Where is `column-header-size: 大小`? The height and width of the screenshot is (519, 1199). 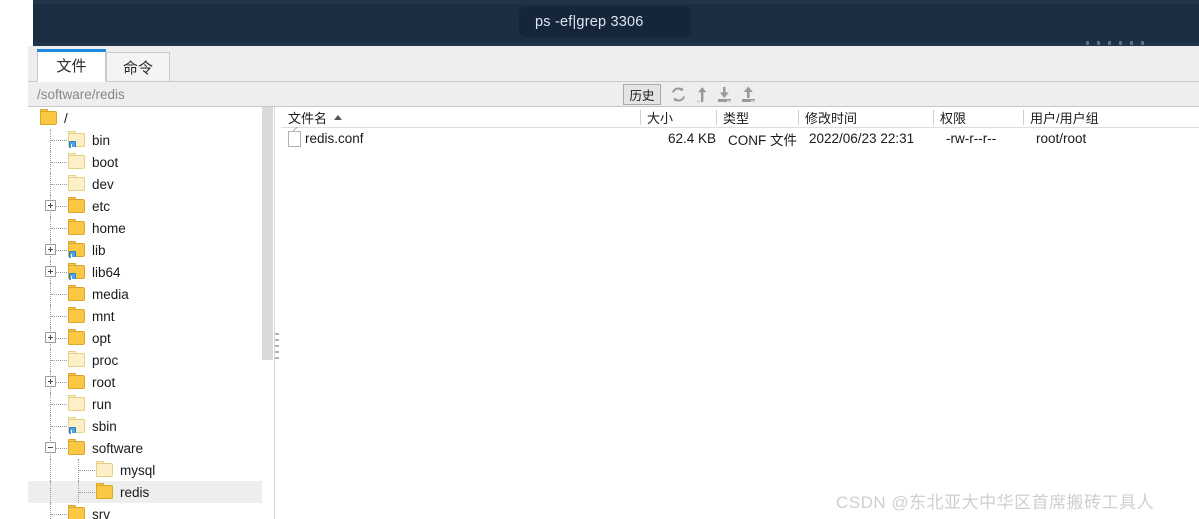 column-header-size: 大小 is located at coordinates (660, 117).